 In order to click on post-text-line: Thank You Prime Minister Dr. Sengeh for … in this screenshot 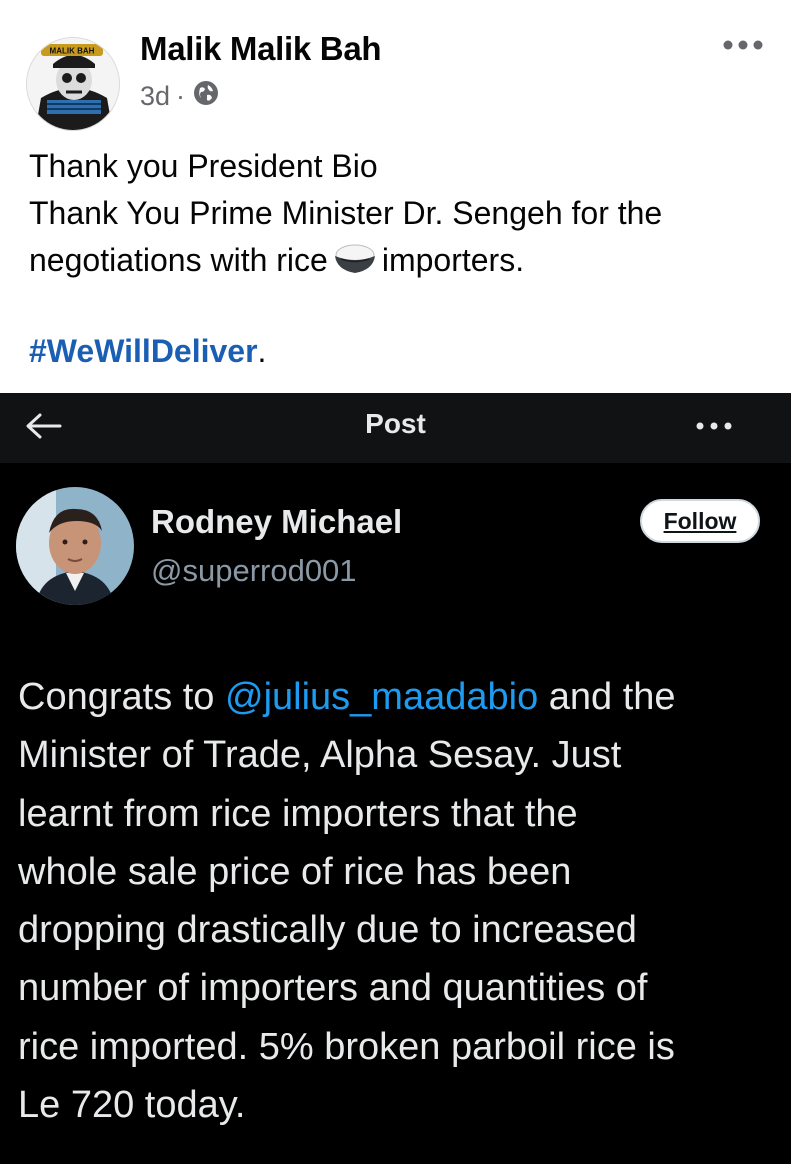, I will do `click(346, 213)`.